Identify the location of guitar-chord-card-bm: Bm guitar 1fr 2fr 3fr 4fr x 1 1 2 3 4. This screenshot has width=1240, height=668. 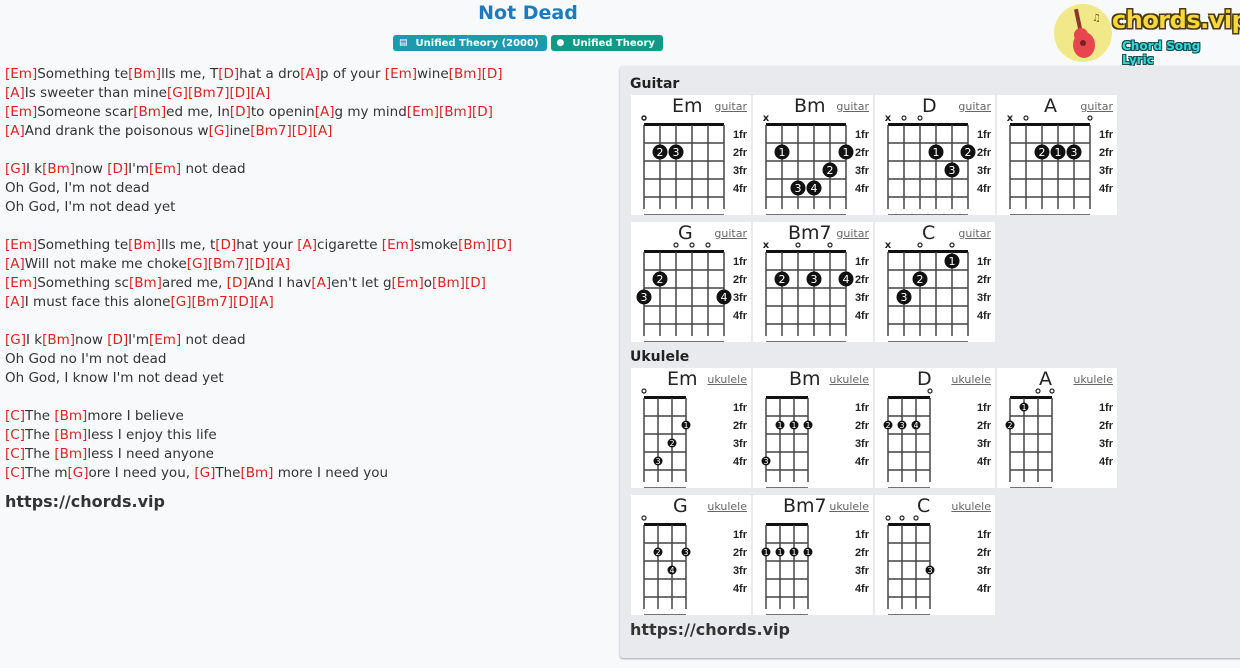
(813, 155).